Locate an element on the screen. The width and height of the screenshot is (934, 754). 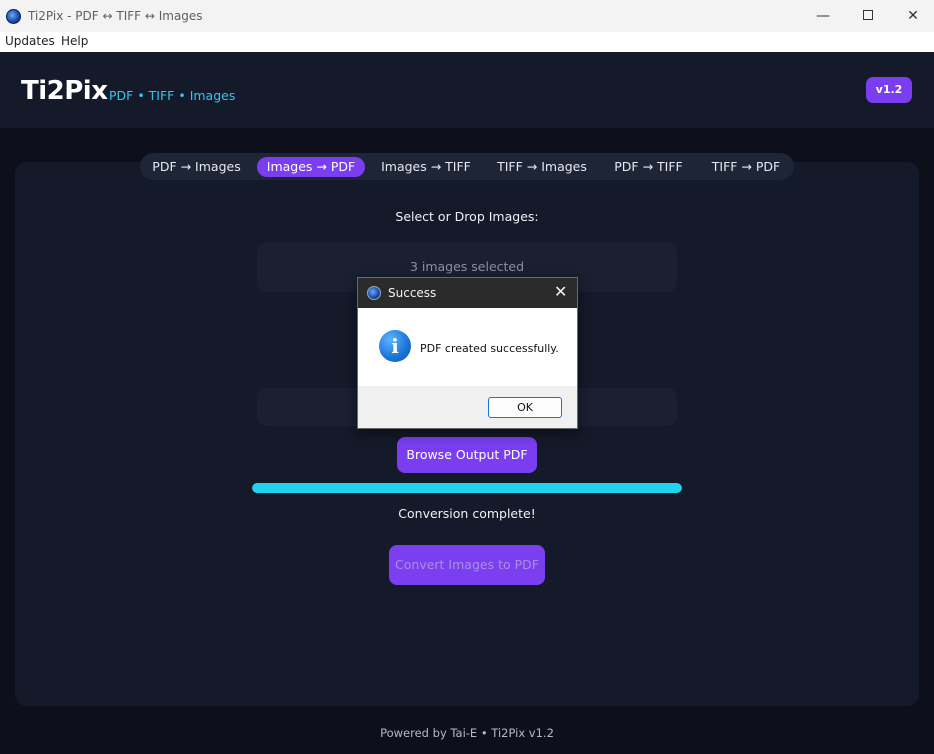
convert-button: Convert Images to PDF is located at coordinates (467, 565).